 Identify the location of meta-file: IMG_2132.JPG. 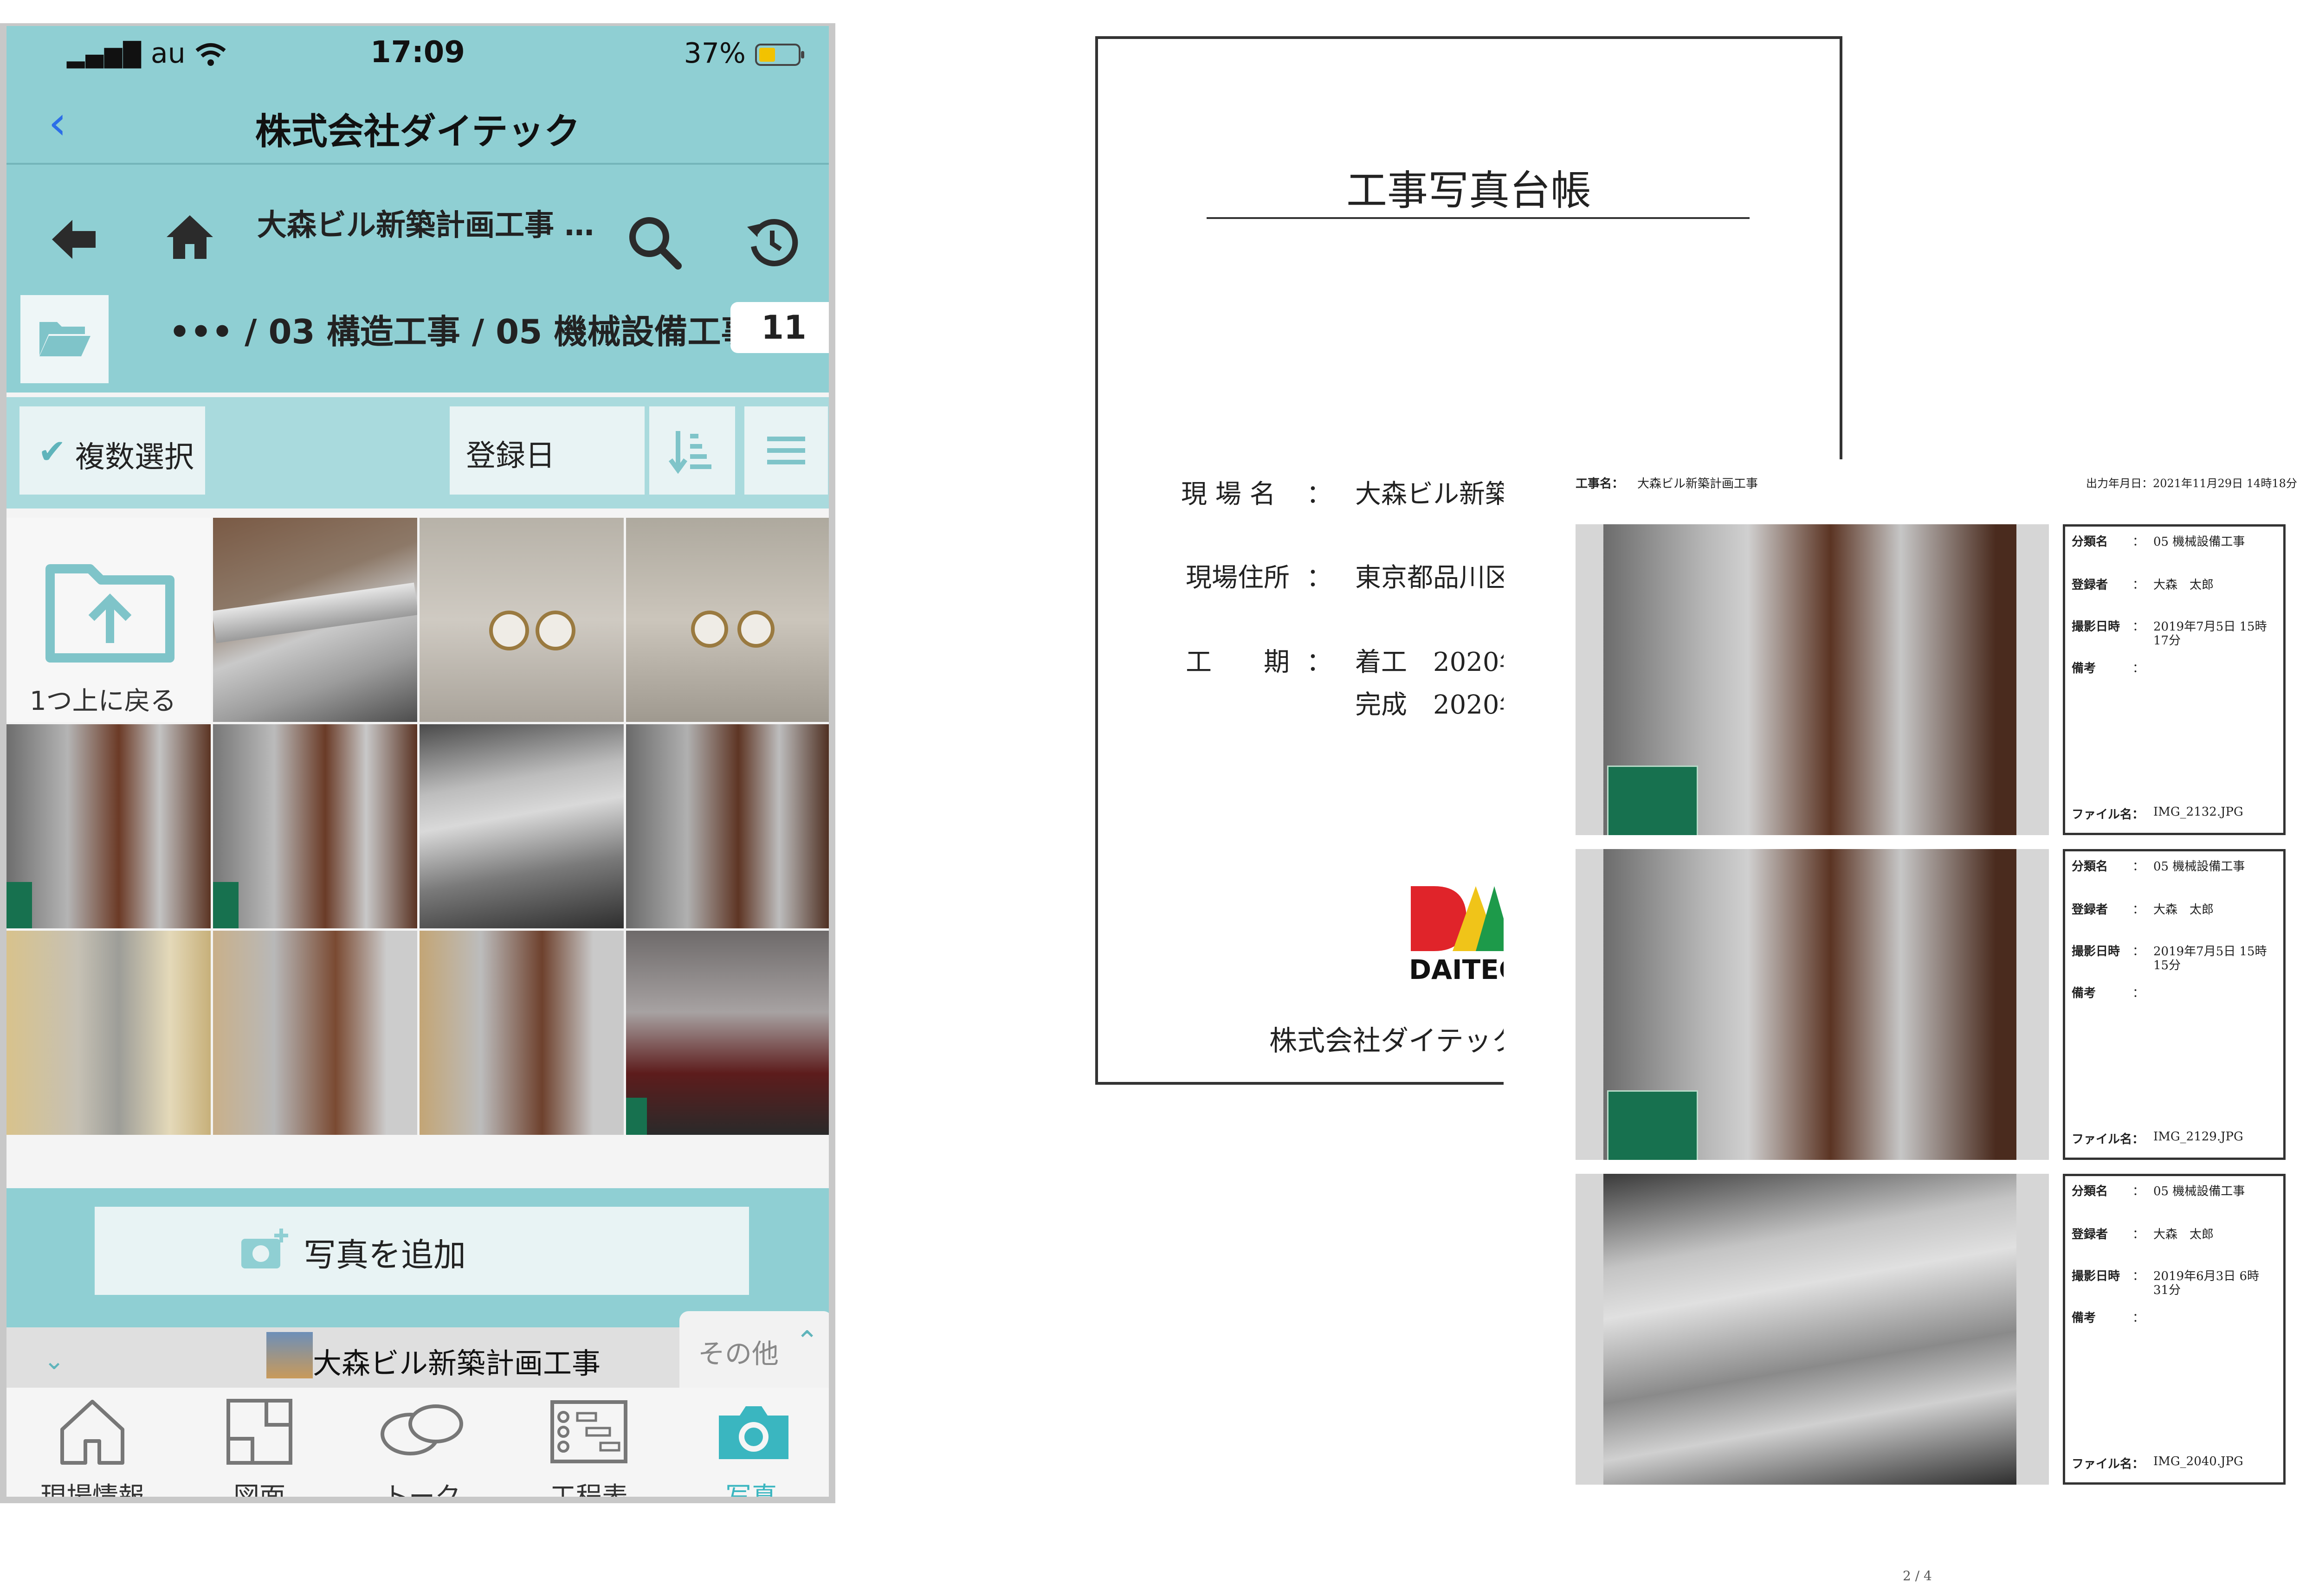
(2198, 812).